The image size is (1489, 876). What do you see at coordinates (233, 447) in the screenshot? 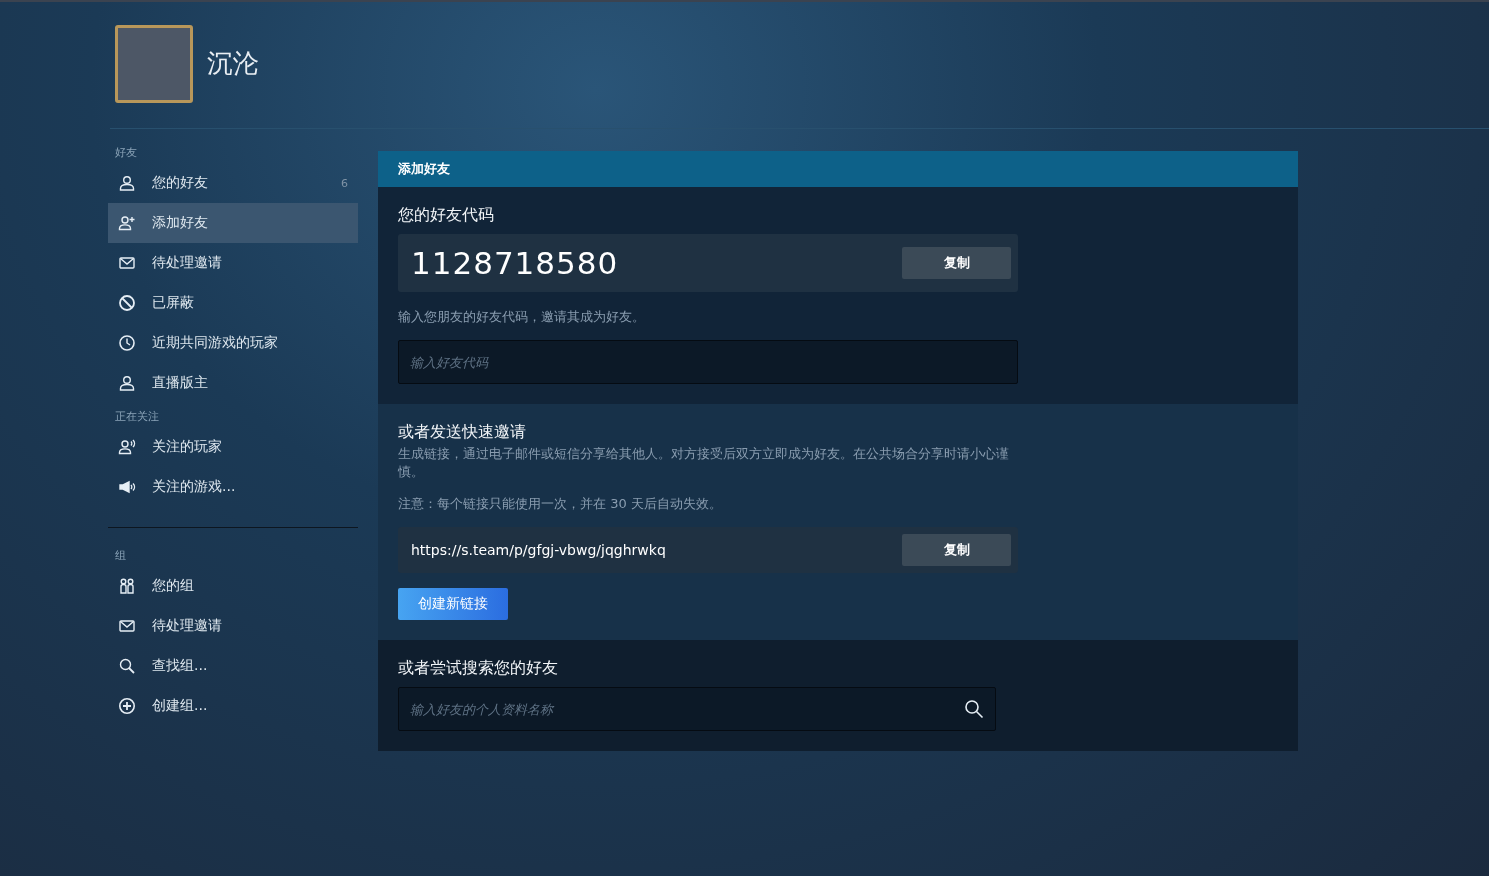
I see `sidebar-item: 关注的玩家` at bounding box center [233, 447].